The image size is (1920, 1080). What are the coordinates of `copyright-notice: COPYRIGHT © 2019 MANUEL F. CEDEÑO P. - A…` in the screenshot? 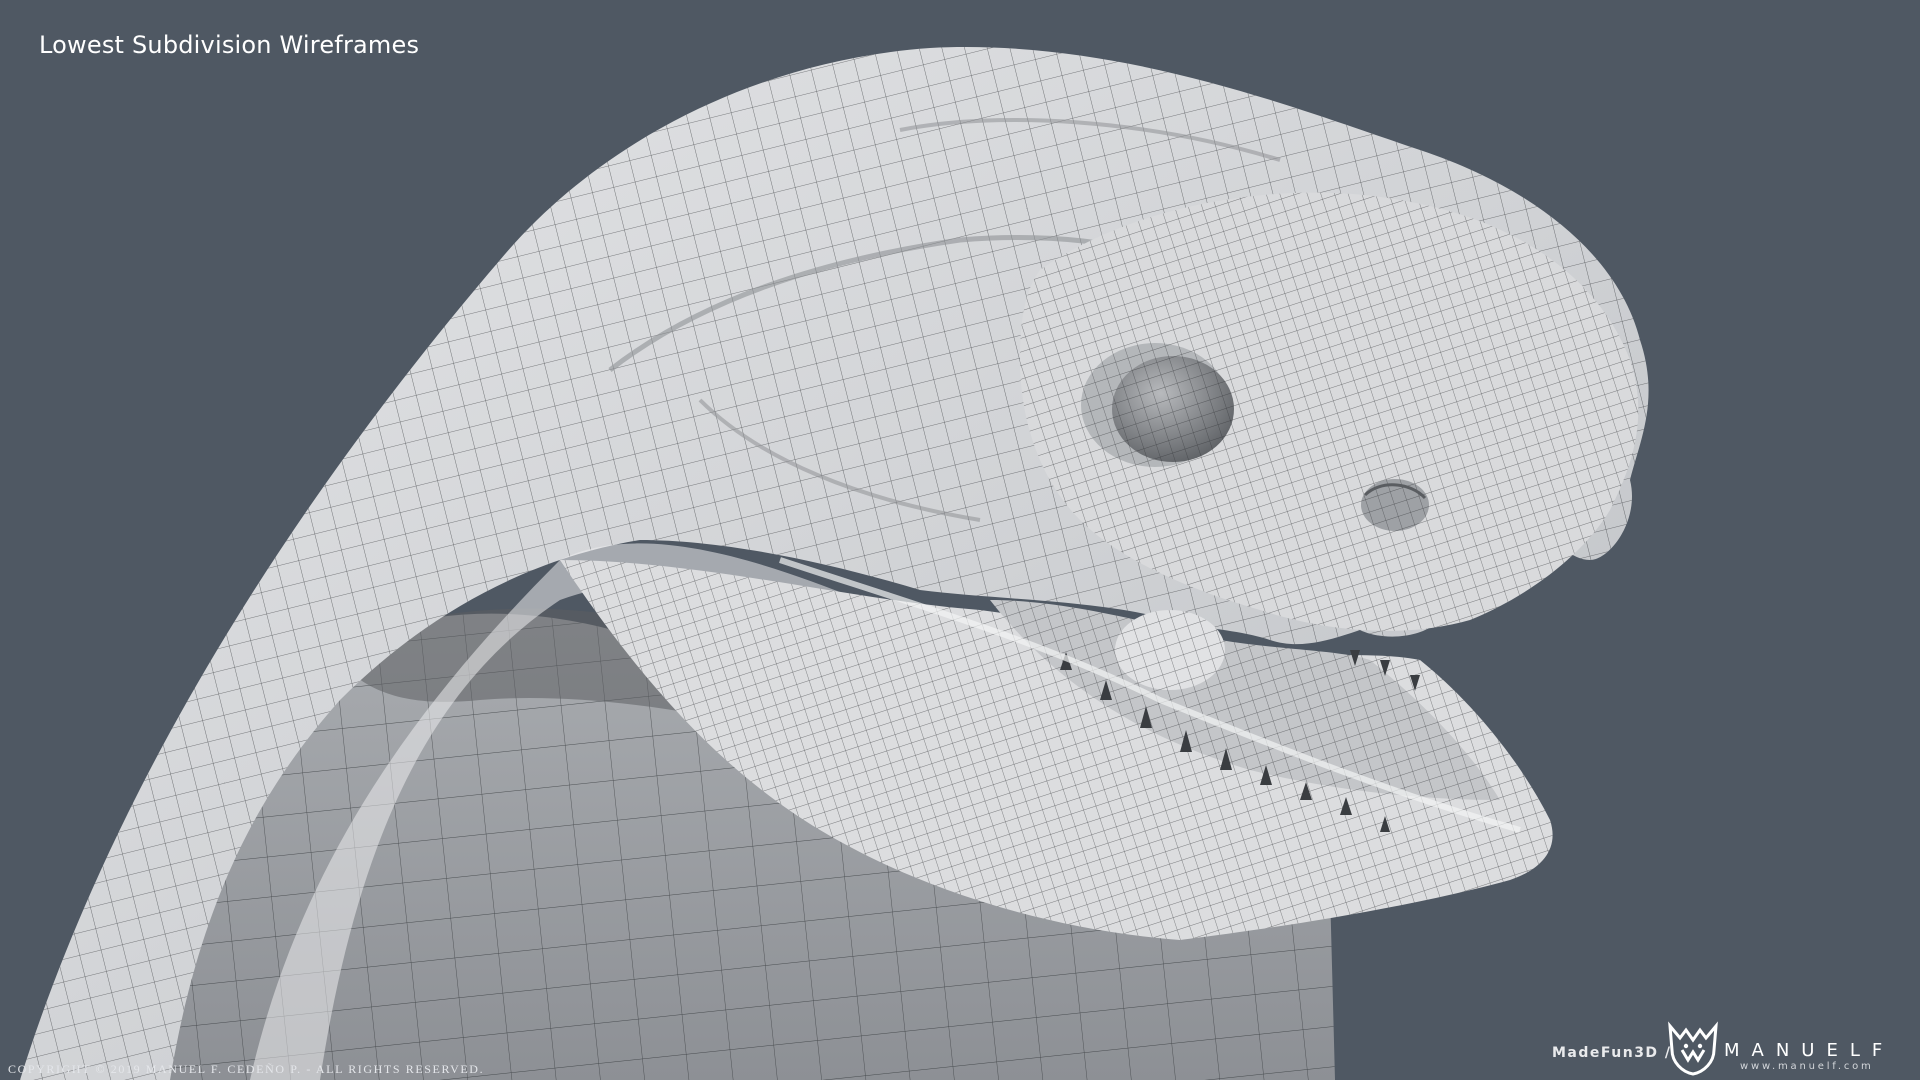 It's located at (246, 1069).